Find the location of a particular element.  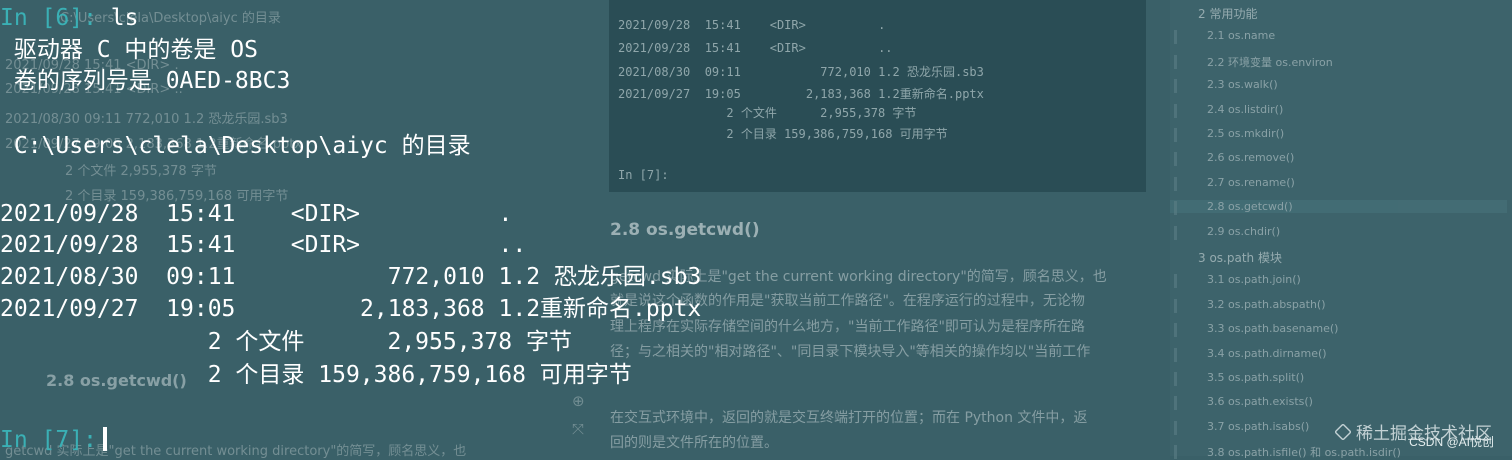

dir-entry: 2021/08/30 09:11 772,010 1.2 恐龙乐园.sb3 is located at coordinates (351, 277).